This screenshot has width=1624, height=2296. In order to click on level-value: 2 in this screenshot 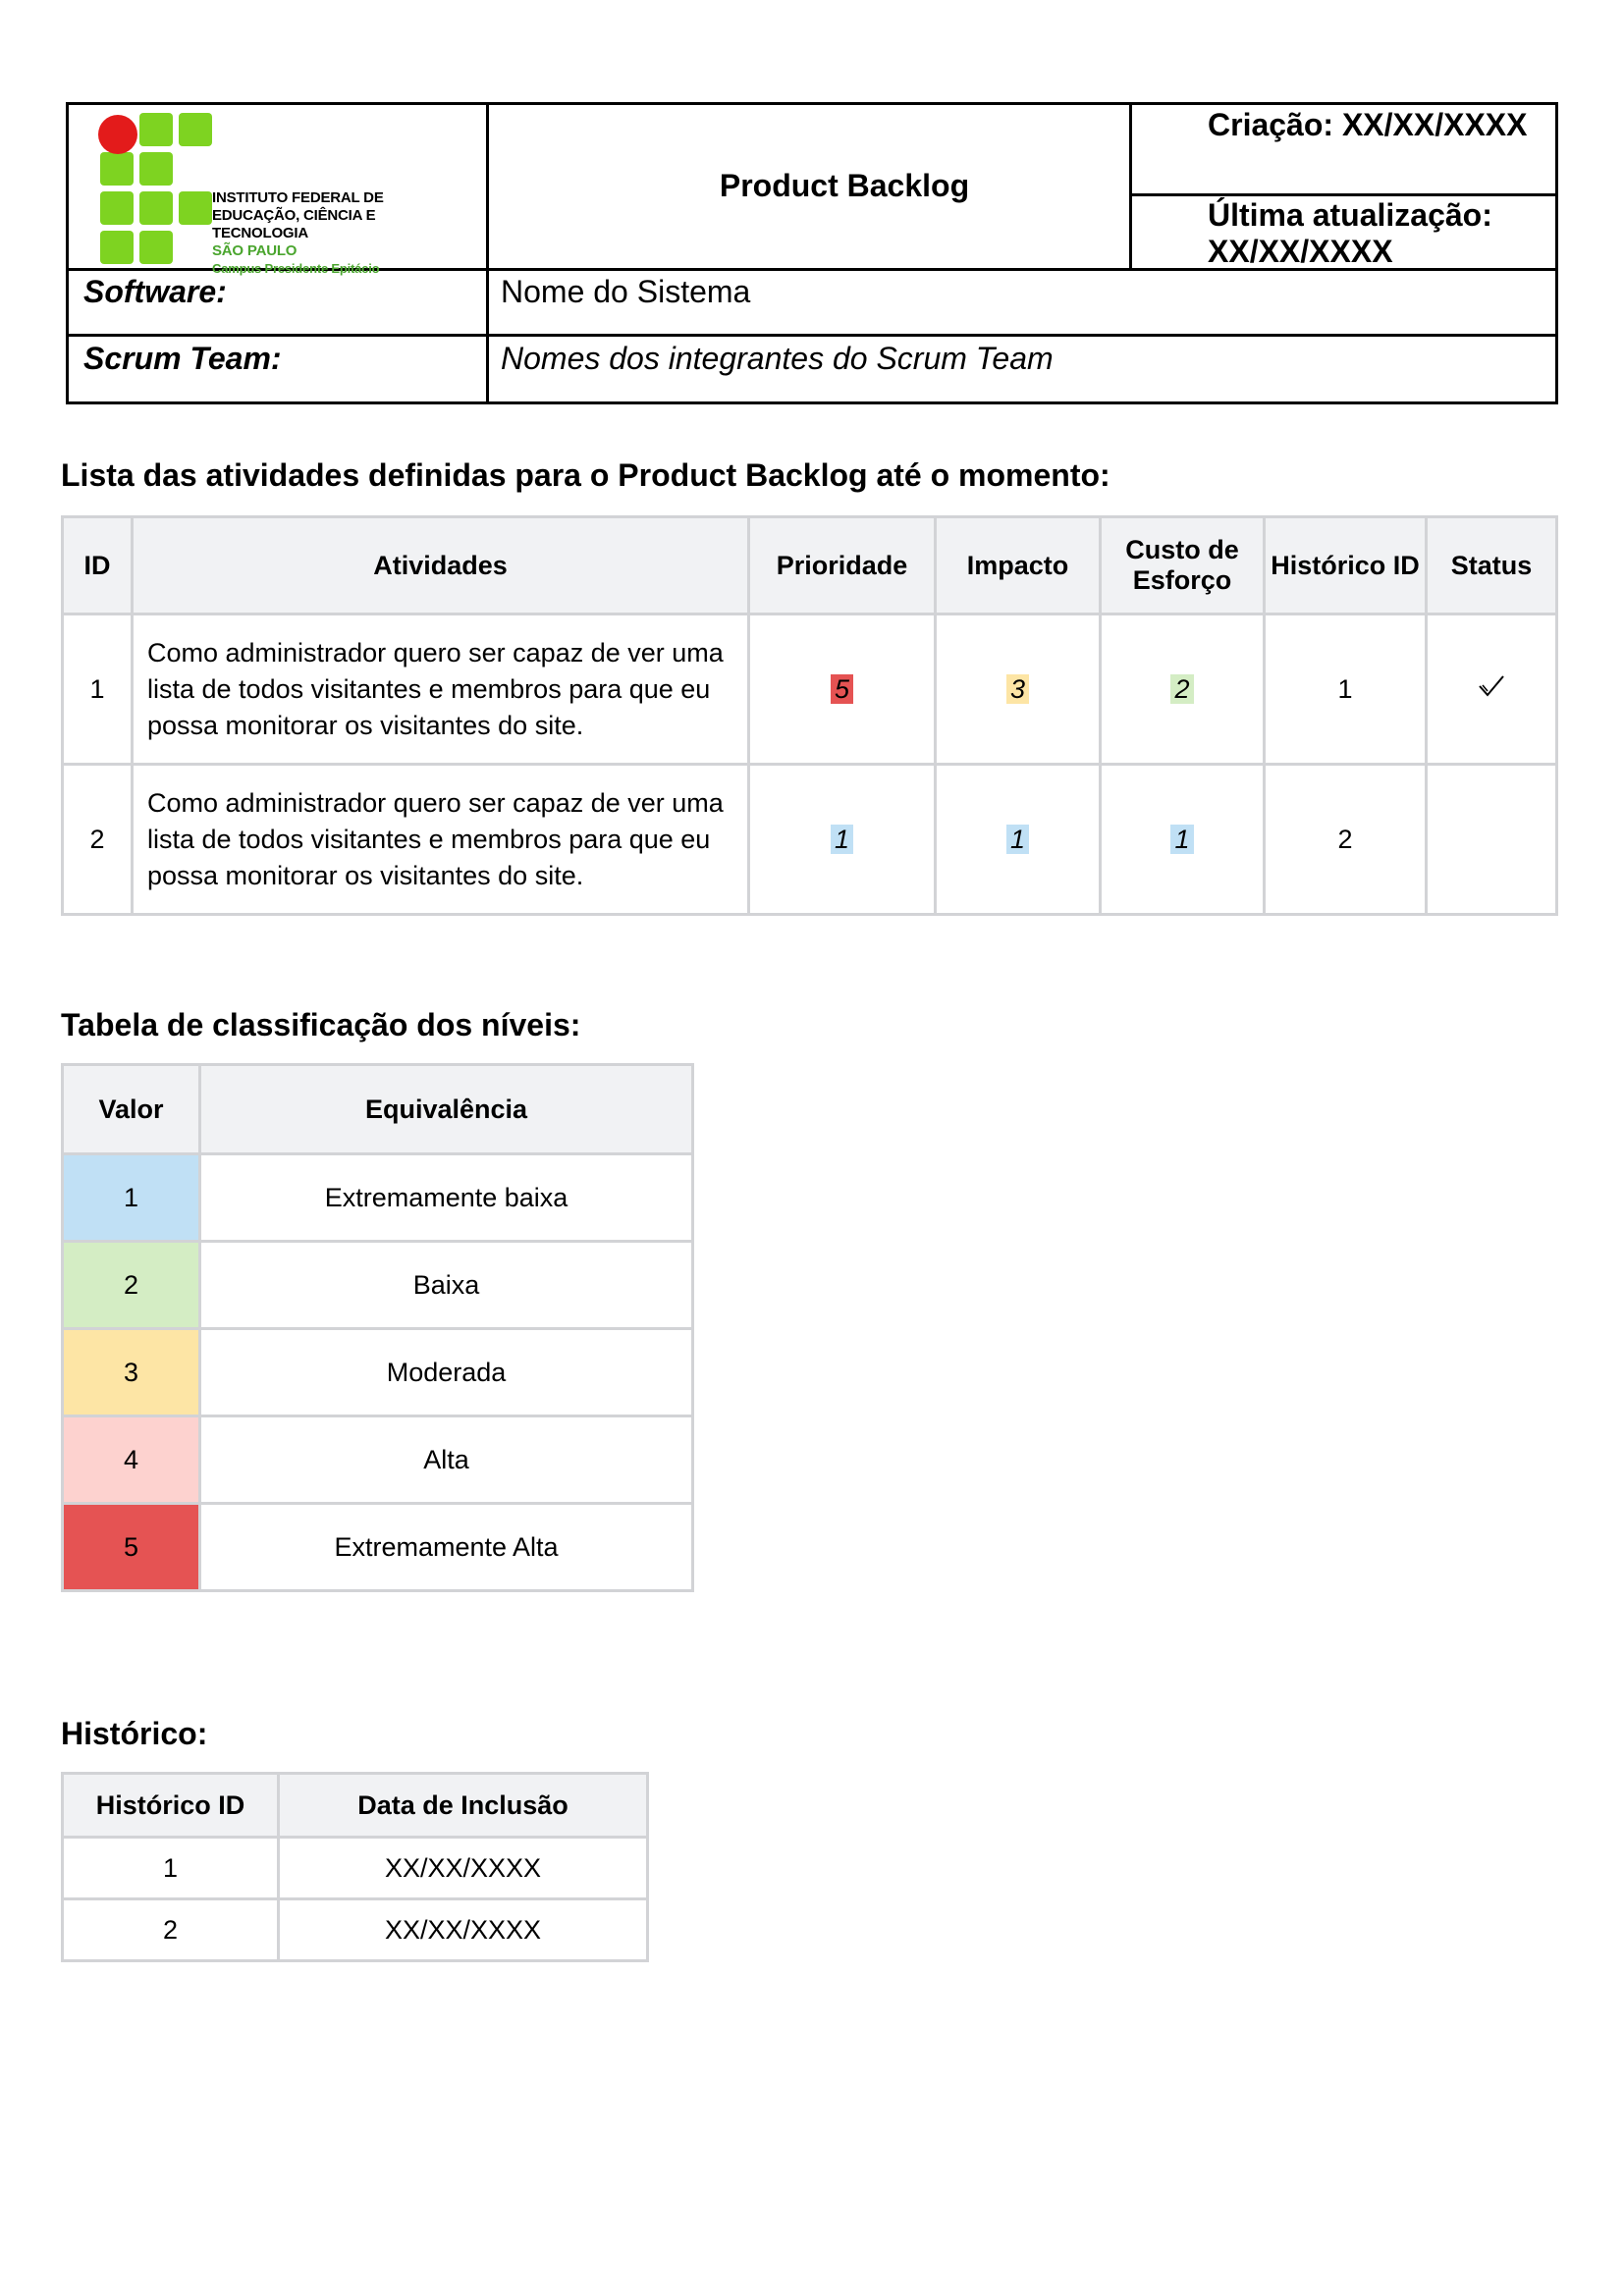, I will do `click(131, 1285)`.